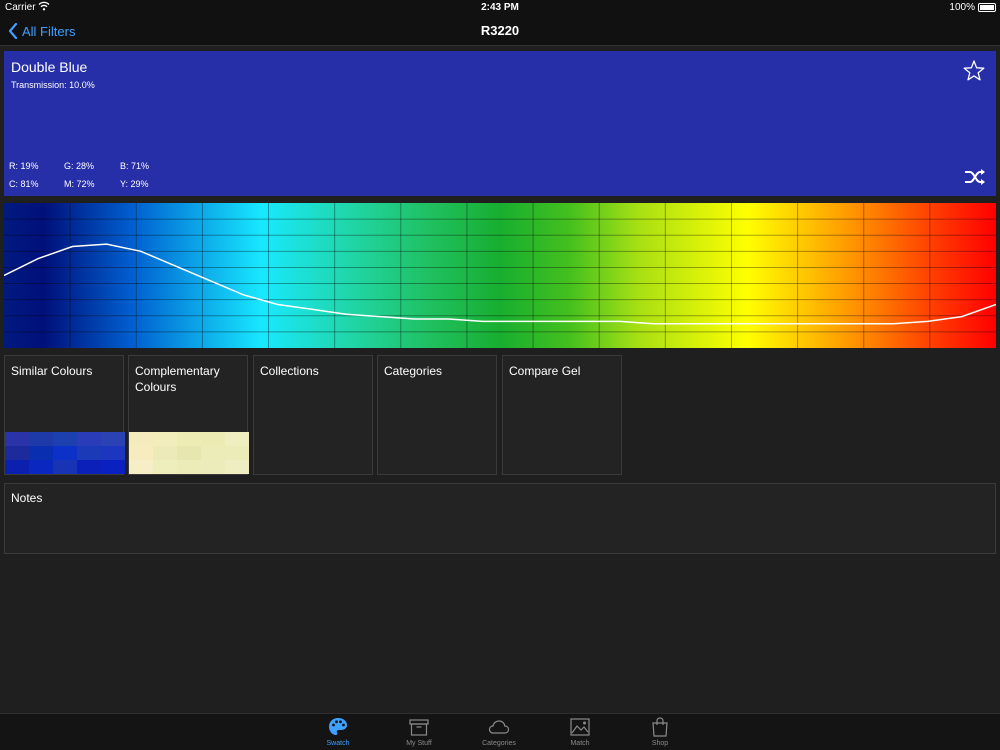  I want to click on tab-bar: Swatch My Stuff Categories Match Shop, so click(500, 731).